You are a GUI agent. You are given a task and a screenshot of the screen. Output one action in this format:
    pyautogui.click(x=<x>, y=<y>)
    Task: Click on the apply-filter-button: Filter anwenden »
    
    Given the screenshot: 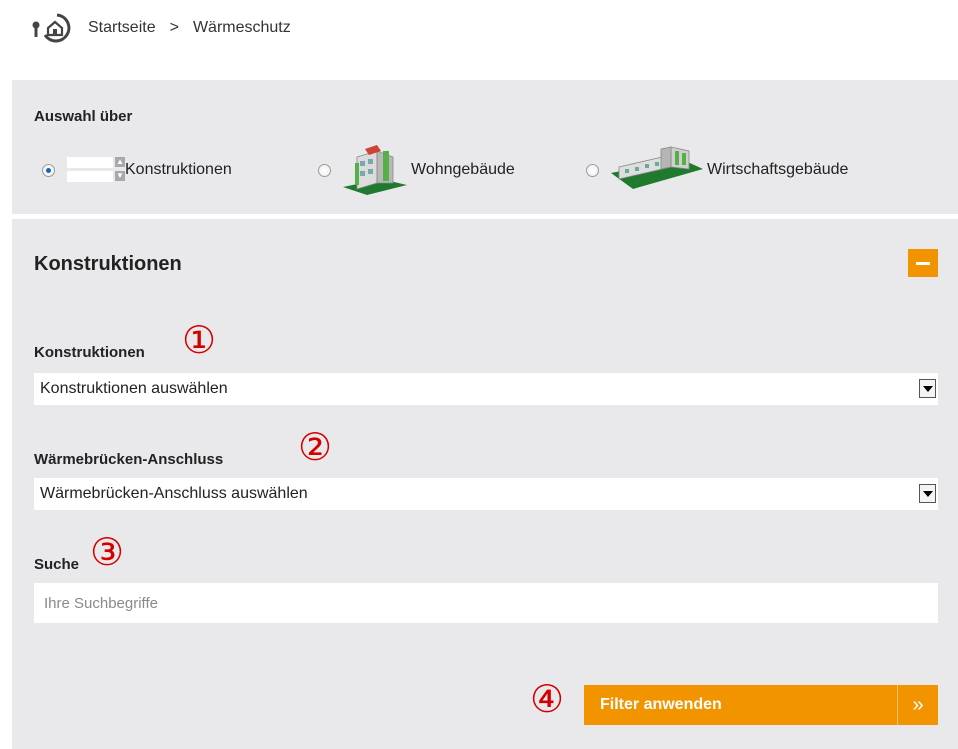 What is the action you would take?
    pyautogui.click(x=761, y=705)
    